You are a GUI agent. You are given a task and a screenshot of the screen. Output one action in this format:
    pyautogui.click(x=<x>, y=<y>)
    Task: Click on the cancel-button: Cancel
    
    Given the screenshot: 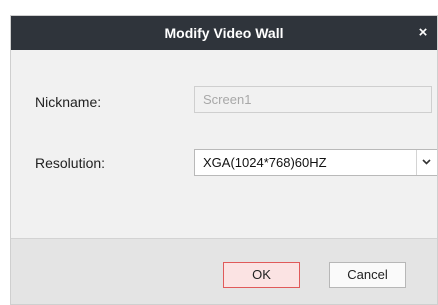 What is the action you would take?
    pyautogui.click(x=367, y=275)
    